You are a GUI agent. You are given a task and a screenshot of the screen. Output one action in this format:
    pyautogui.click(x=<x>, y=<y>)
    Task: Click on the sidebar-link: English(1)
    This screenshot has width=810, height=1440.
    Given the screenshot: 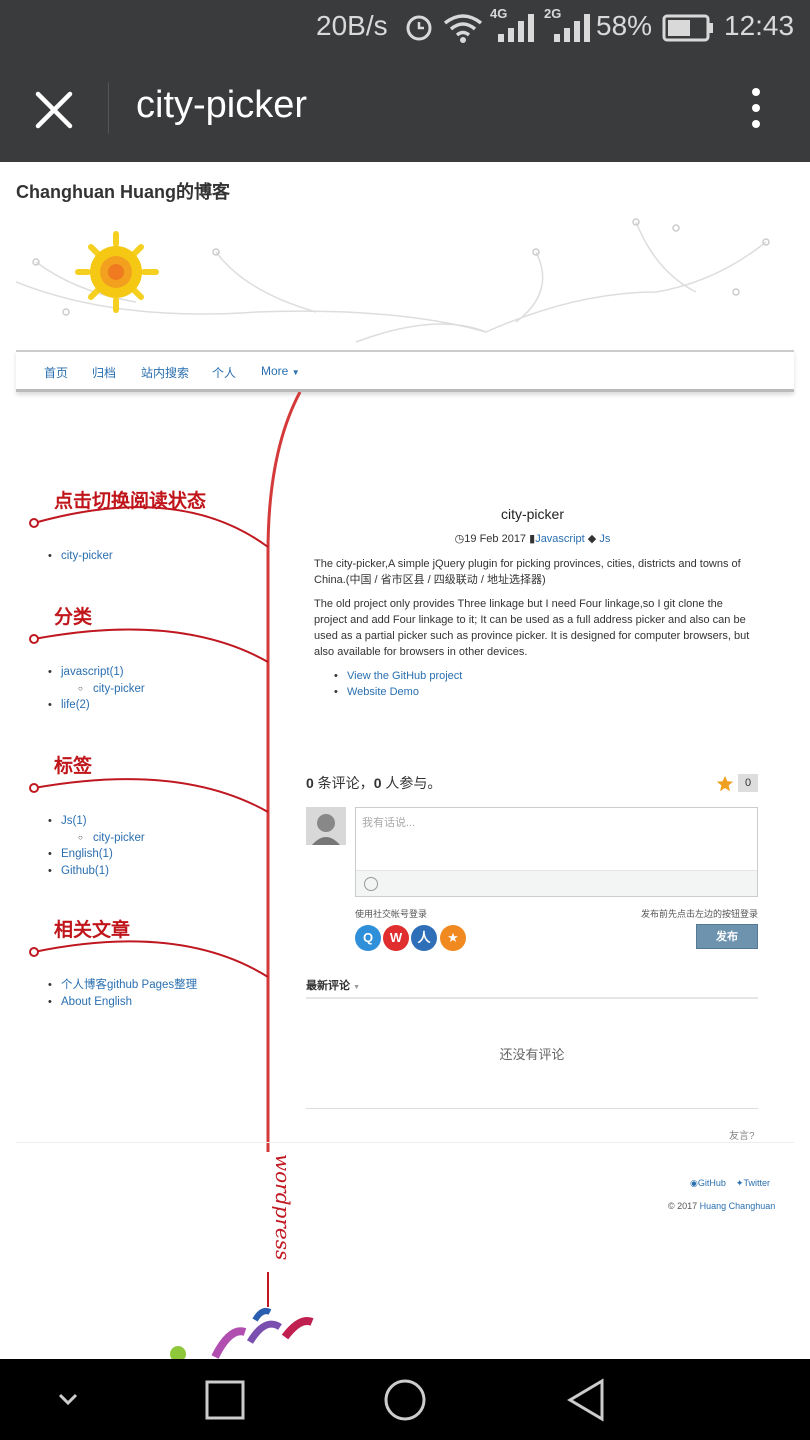 What is the action you would take?
    pyautogui.click(x=96, y=854)
    